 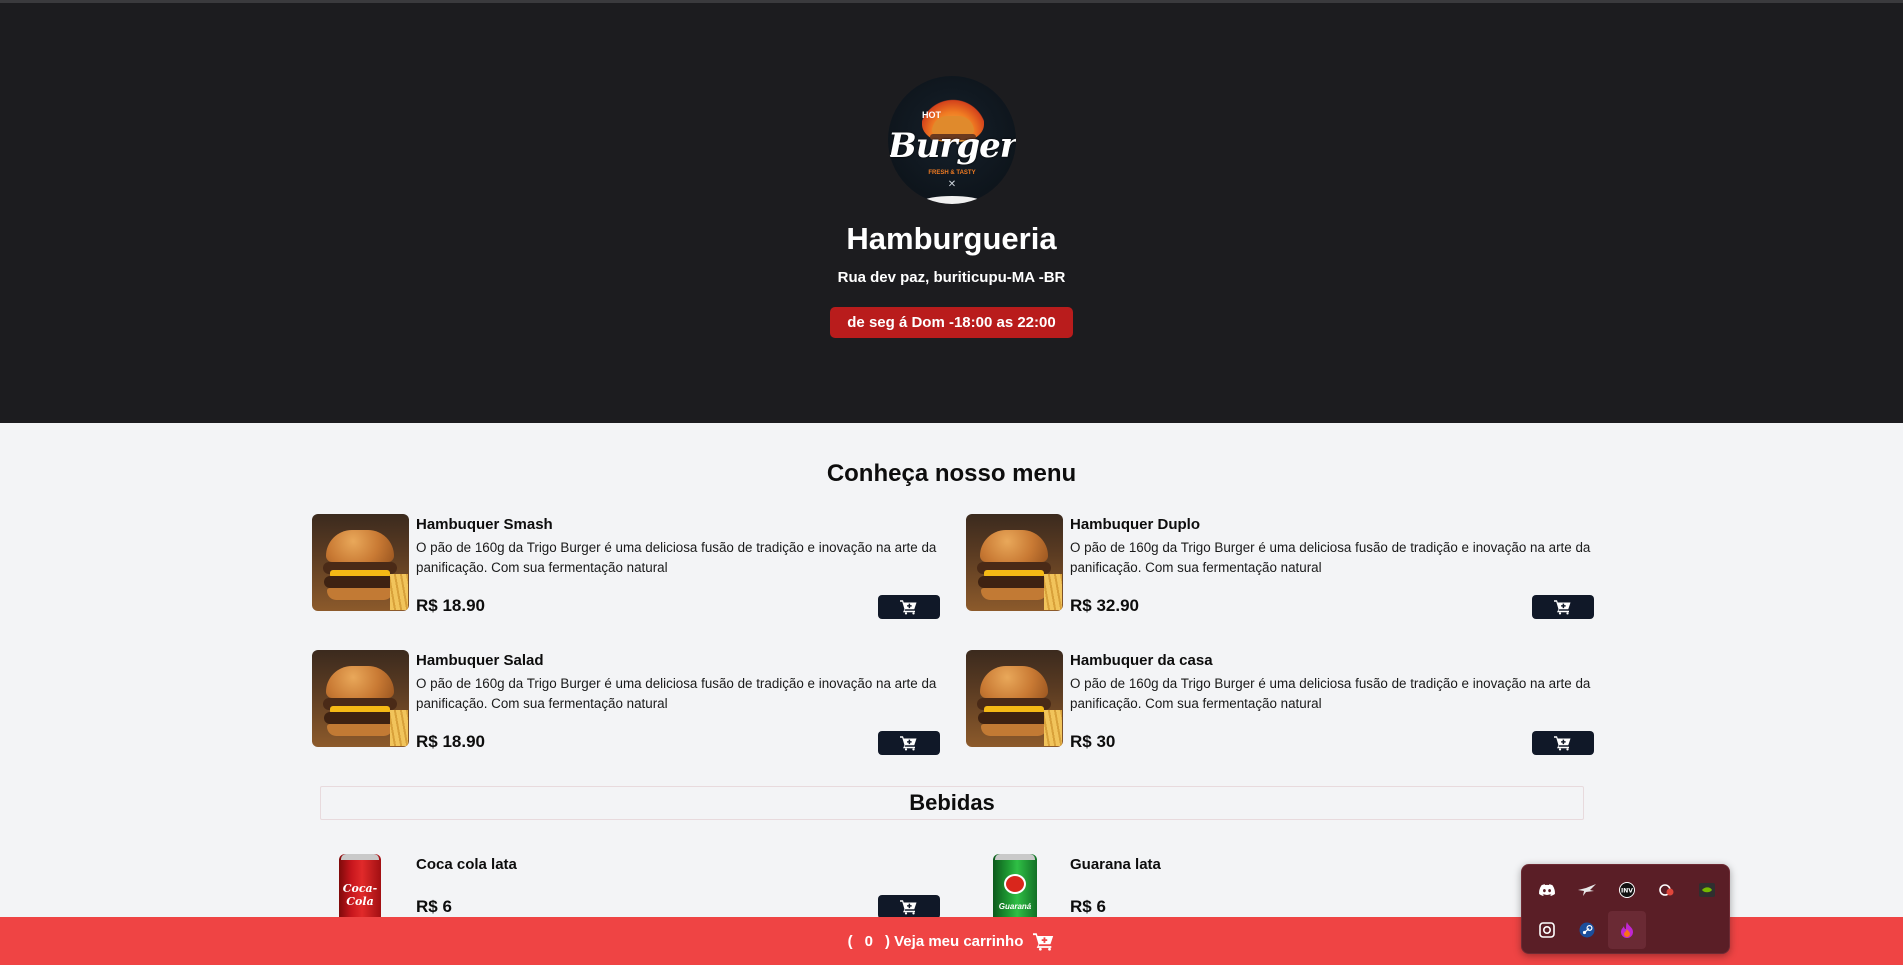 What do you see at coordinates (1547, 930) in the screenshot?
I see `capture-app-icon` at bounding box center [1547, 930].